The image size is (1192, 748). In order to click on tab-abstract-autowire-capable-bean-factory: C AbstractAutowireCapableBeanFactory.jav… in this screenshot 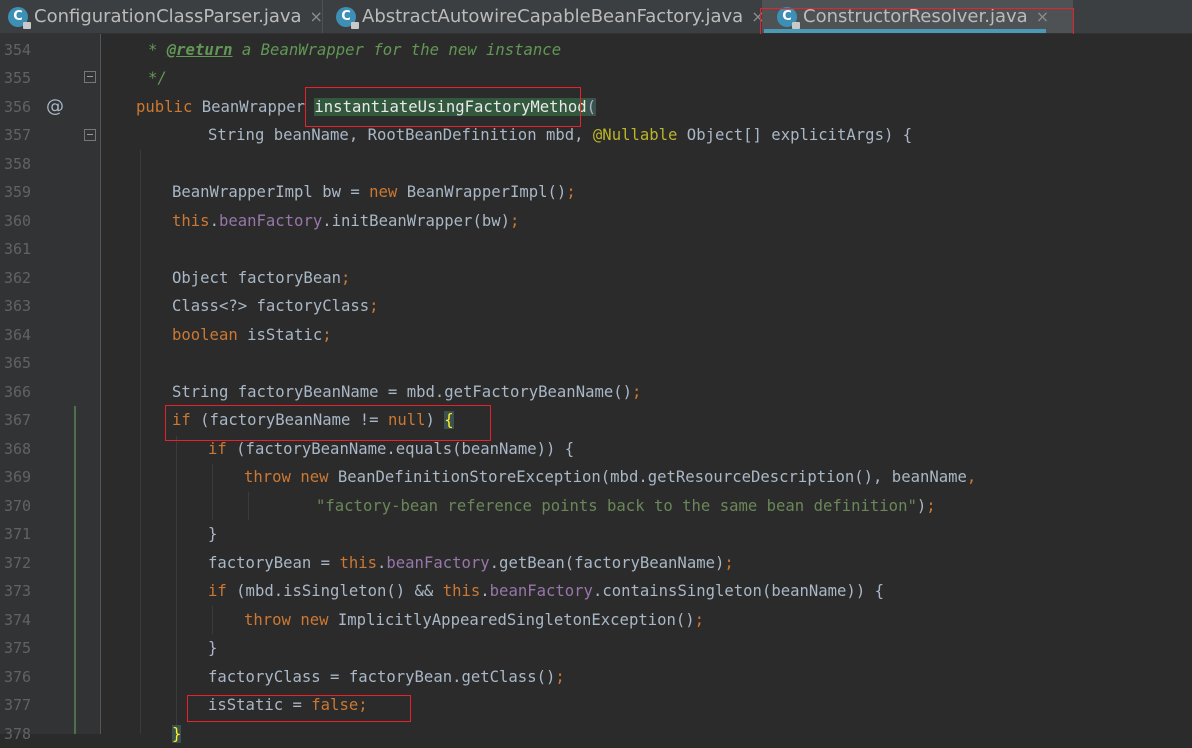, I will do `click(550, 16)`.